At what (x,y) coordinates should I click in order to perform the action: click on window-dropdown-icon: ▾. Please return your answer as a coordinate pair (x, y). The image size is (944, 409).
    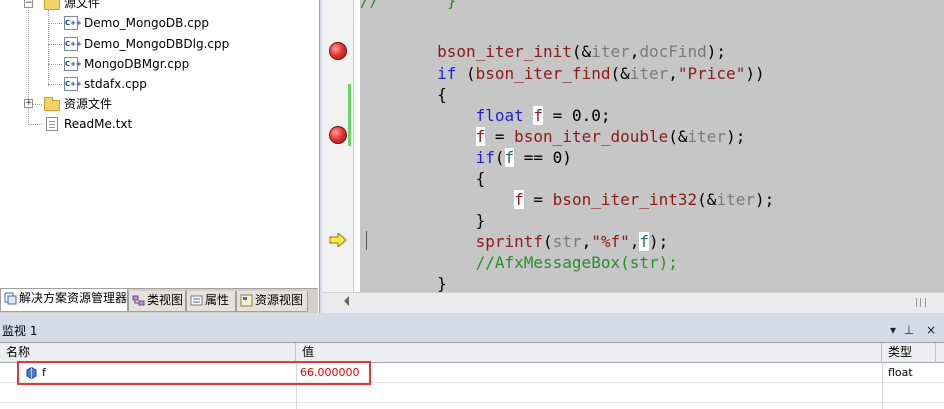
    Looking at the image, I should click on (893, 330).